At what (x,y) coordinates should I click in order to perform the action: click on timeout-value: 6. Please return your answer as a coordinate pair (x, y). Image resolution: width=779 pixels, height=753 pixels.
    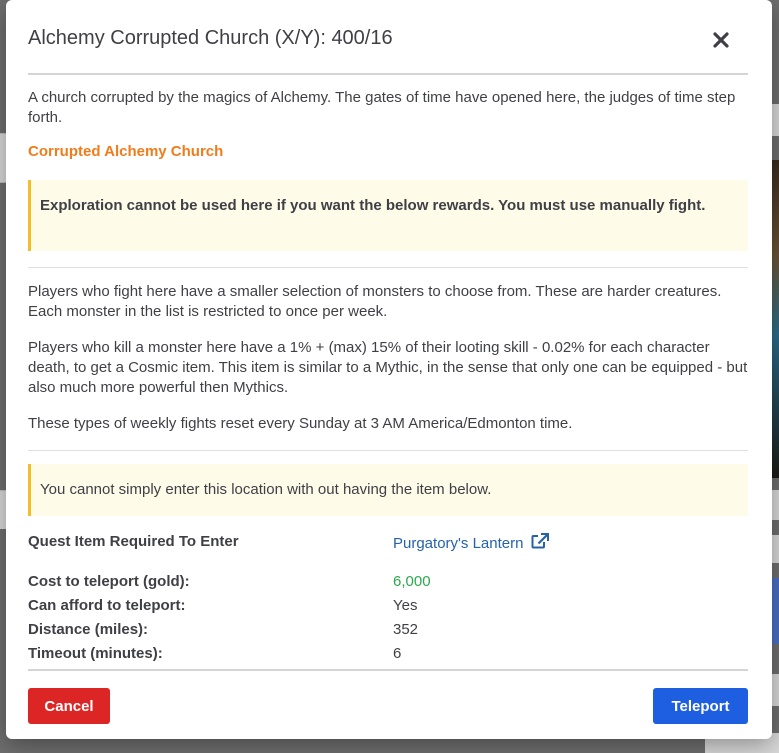
    Looking at the image, I should click on (397, 653).